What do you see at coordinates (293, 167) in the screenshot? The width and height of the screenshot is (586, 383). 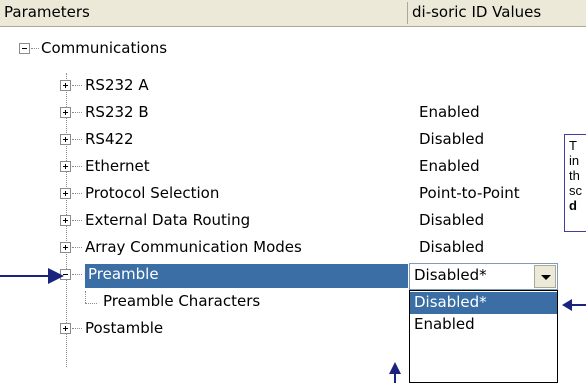 I see `tree-row-ethernet: Ethernet Enabled` at bounding box center [293, 167].